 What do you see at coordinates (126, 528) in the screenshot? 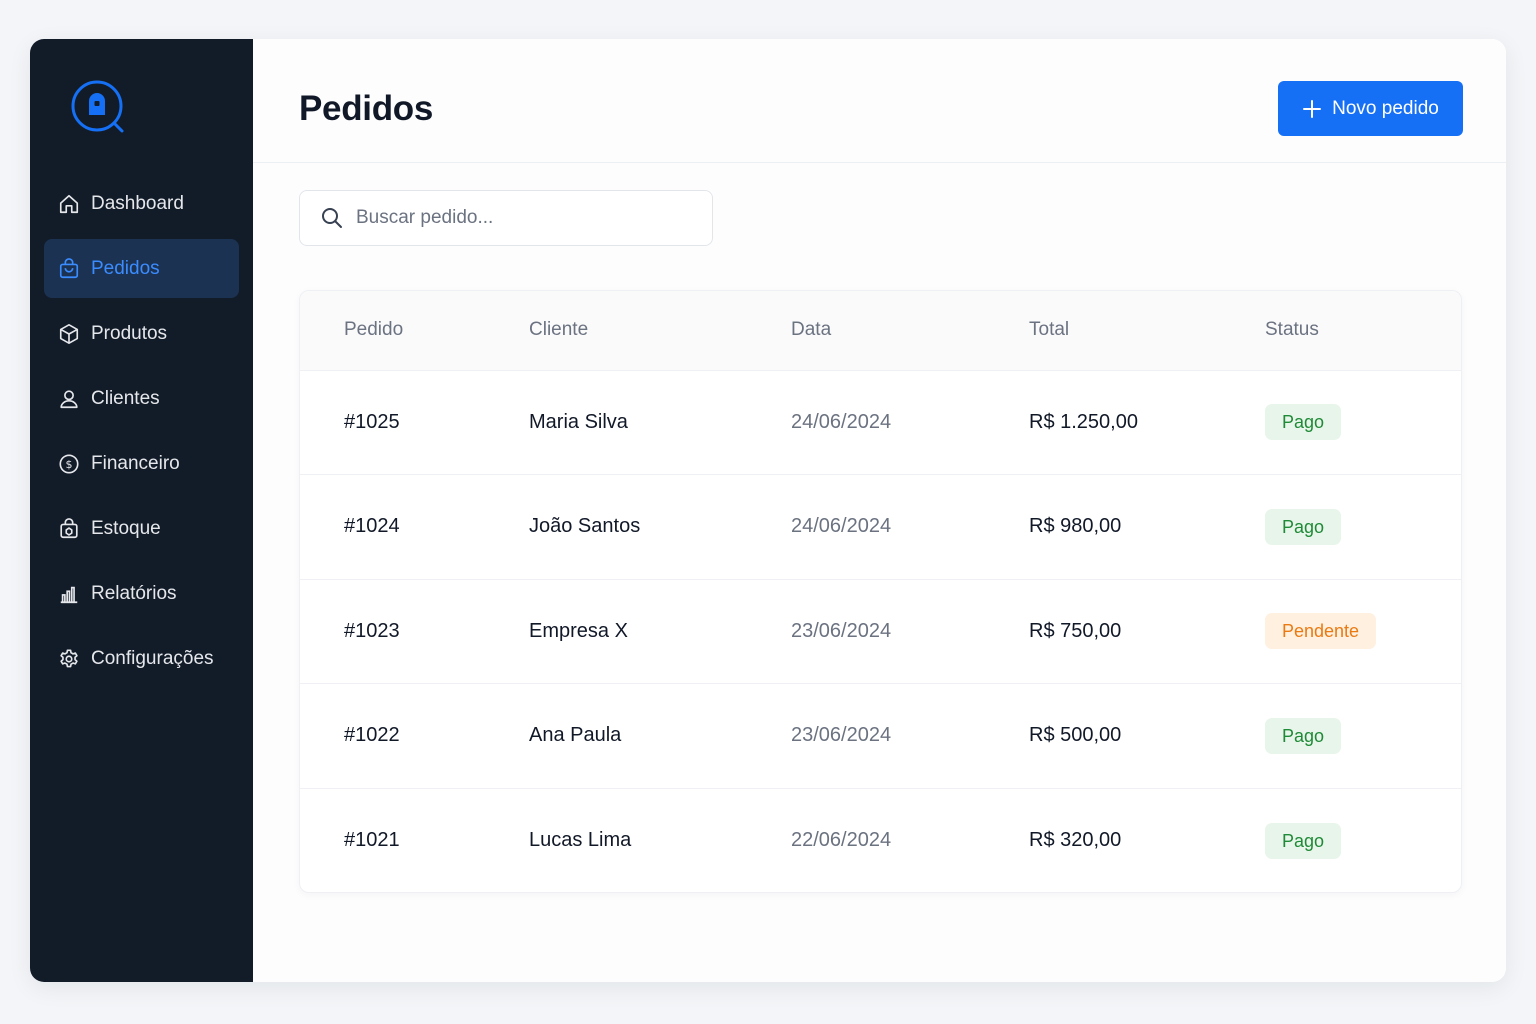
I see `sidebar-item-label: Estoque` at bounding box center [126, 528].